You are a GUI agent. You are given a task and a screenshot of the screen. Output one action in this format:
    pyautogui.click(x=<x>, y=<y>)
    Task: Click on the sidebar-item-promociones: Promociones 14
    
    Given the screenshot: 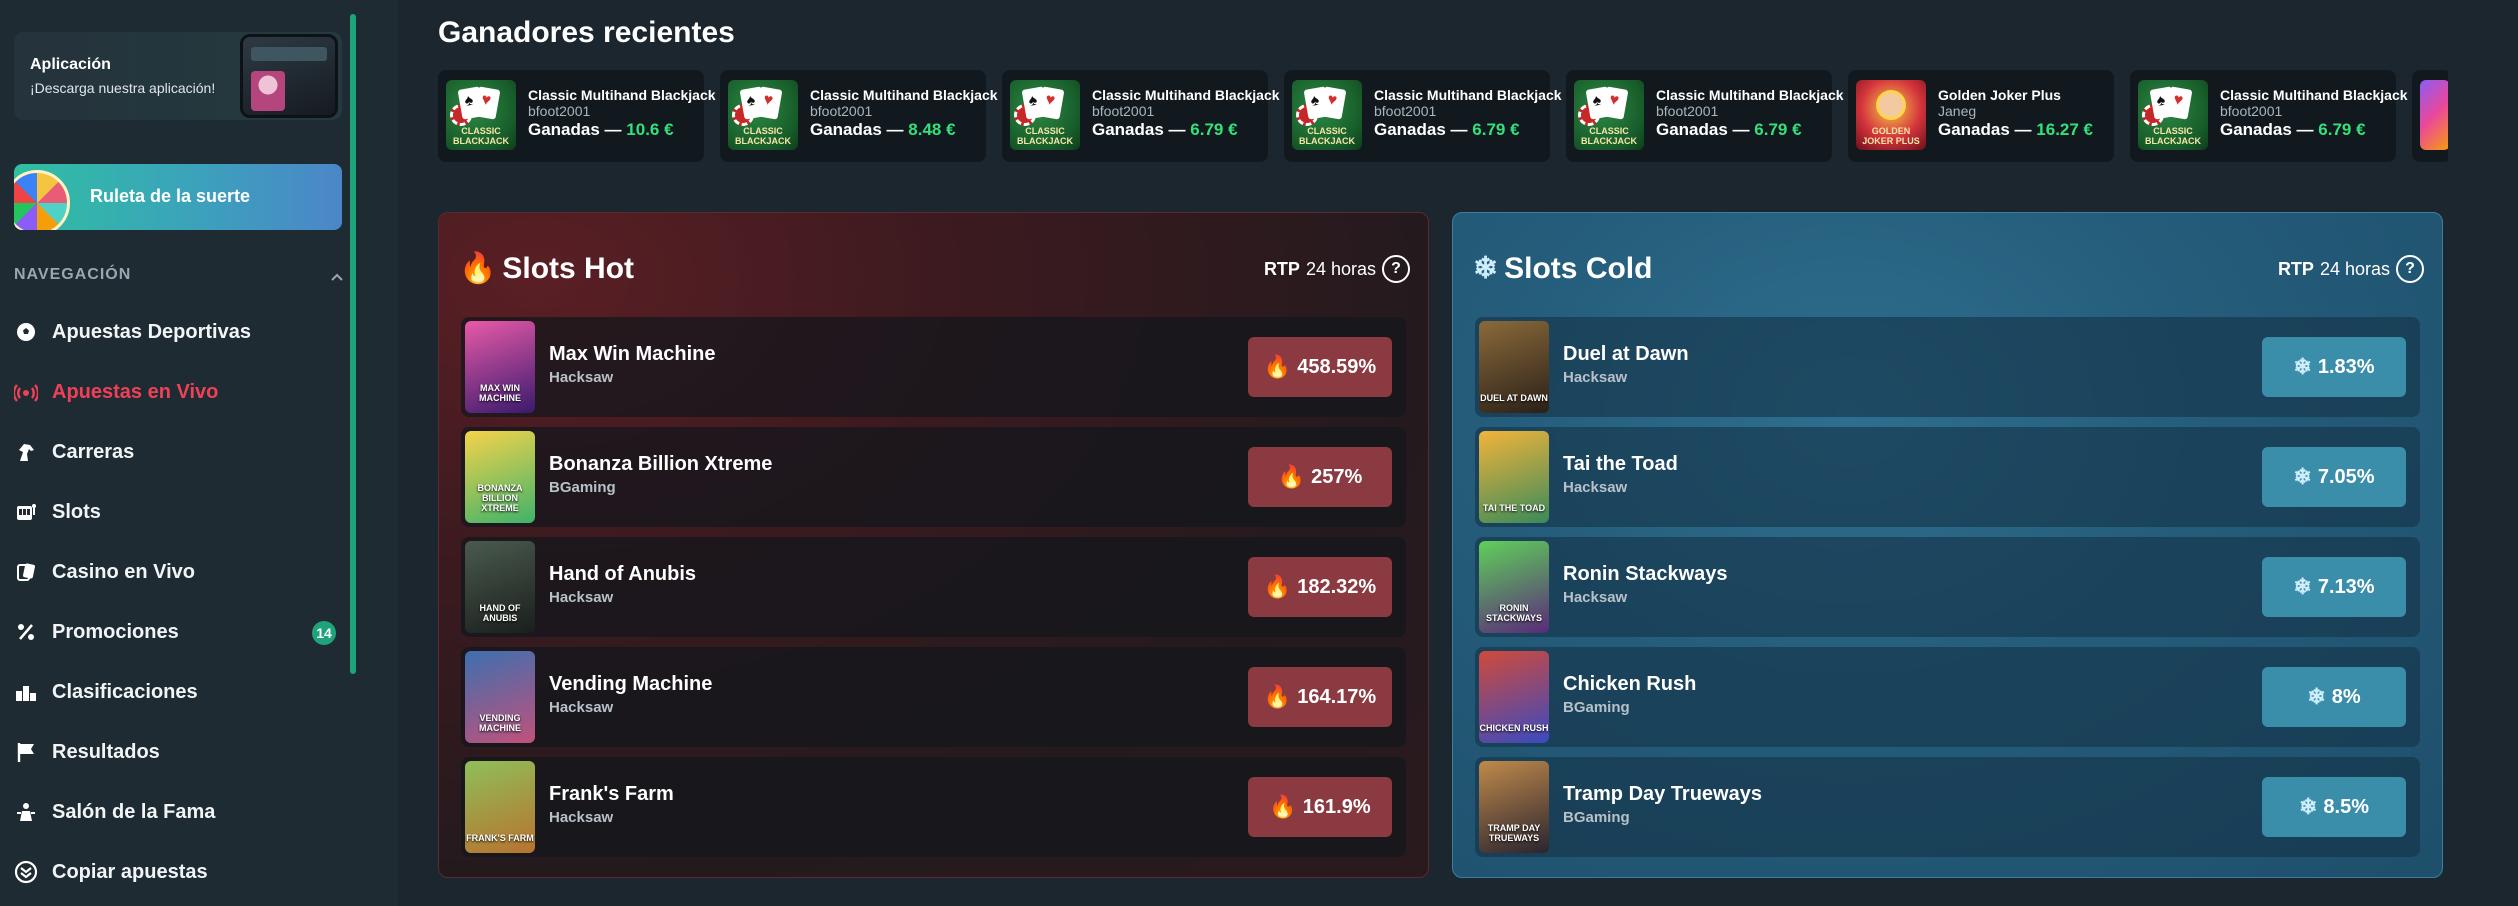 What is the action you would take?
    pyautogui.click(x=179, y=632)
    